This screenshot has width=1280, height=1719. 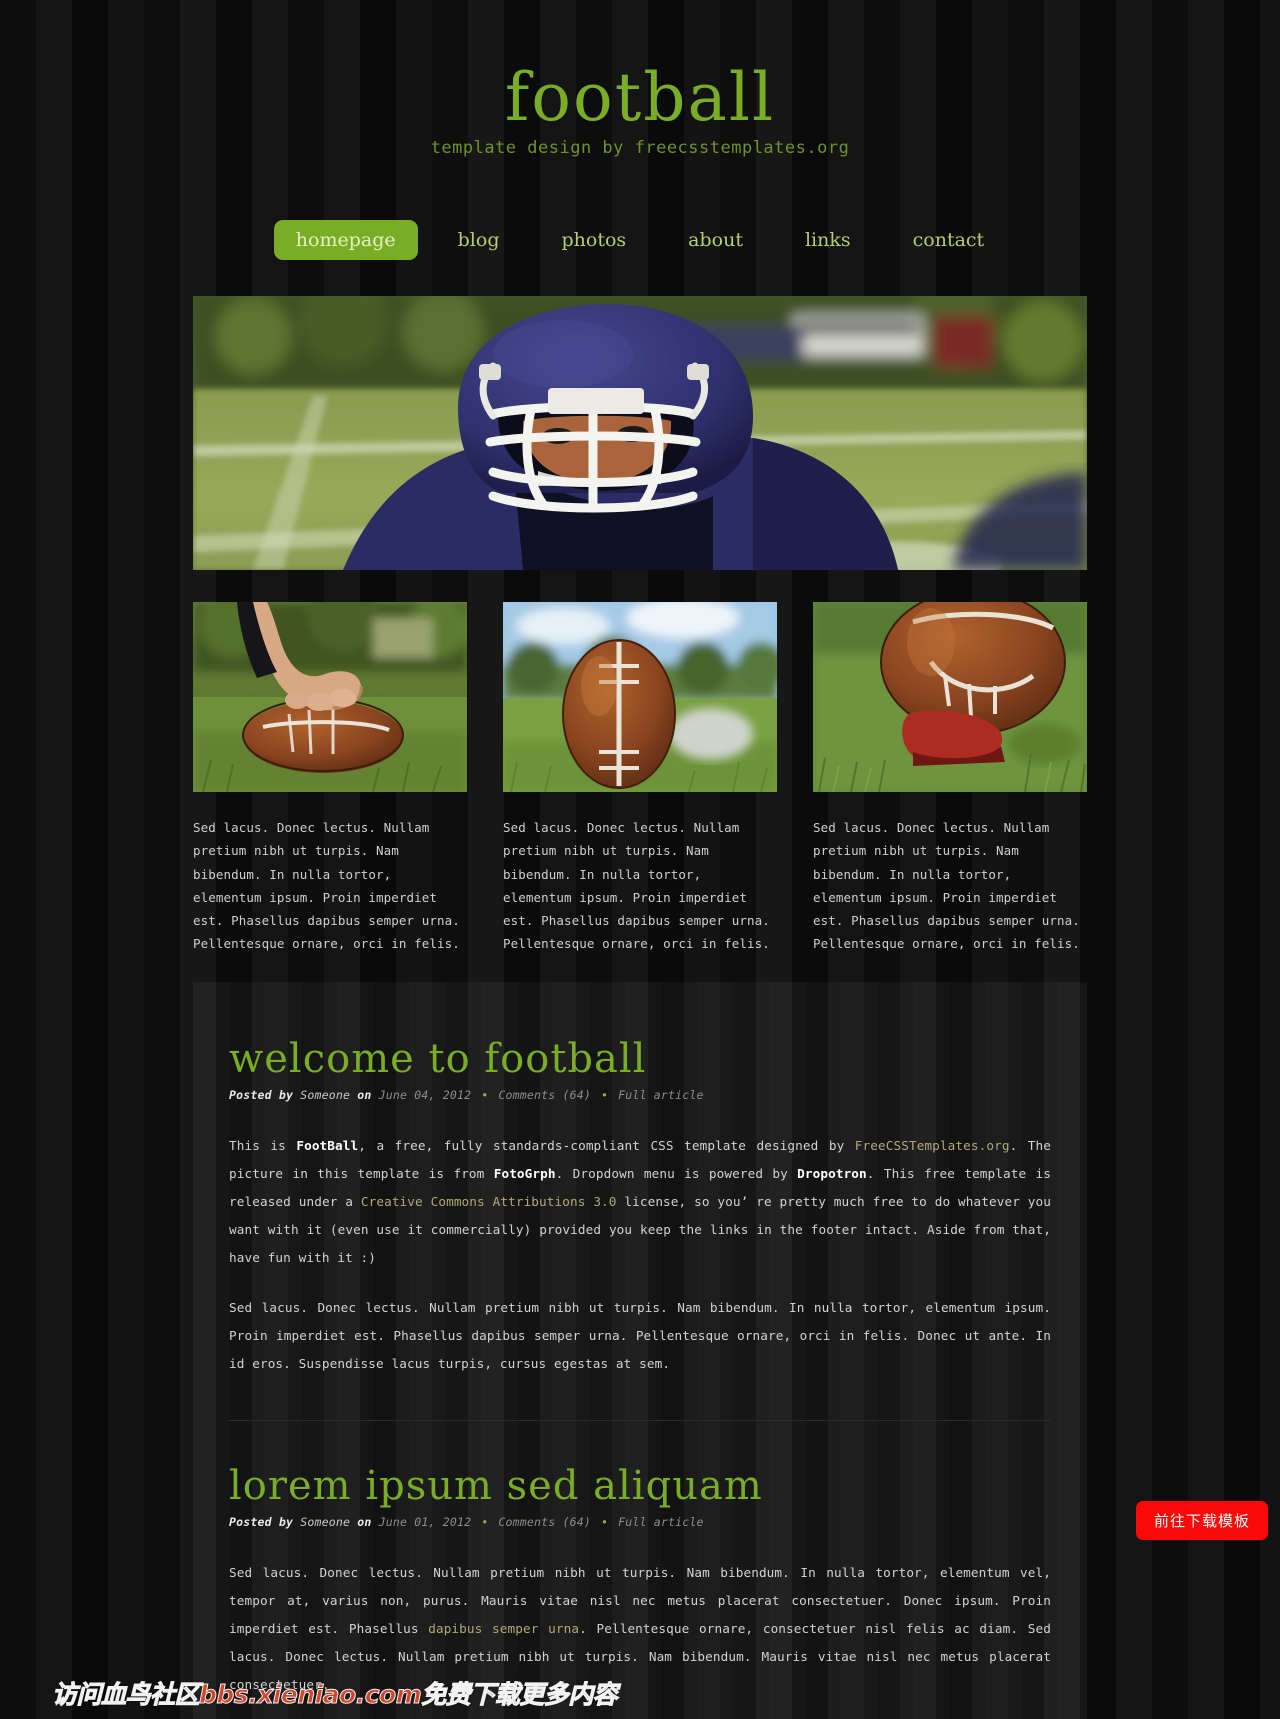 What do you see at coordinates (832, 1173) in the screenshot?
I see `emphasis-text: Dropotron` at bounding box center [832, 1173].